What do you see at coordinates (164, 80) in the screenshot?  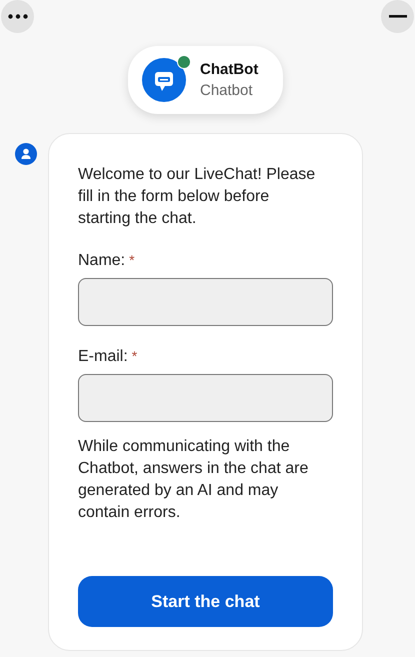 I see `chat-bubble-icon` at bounding box center [164, 80].